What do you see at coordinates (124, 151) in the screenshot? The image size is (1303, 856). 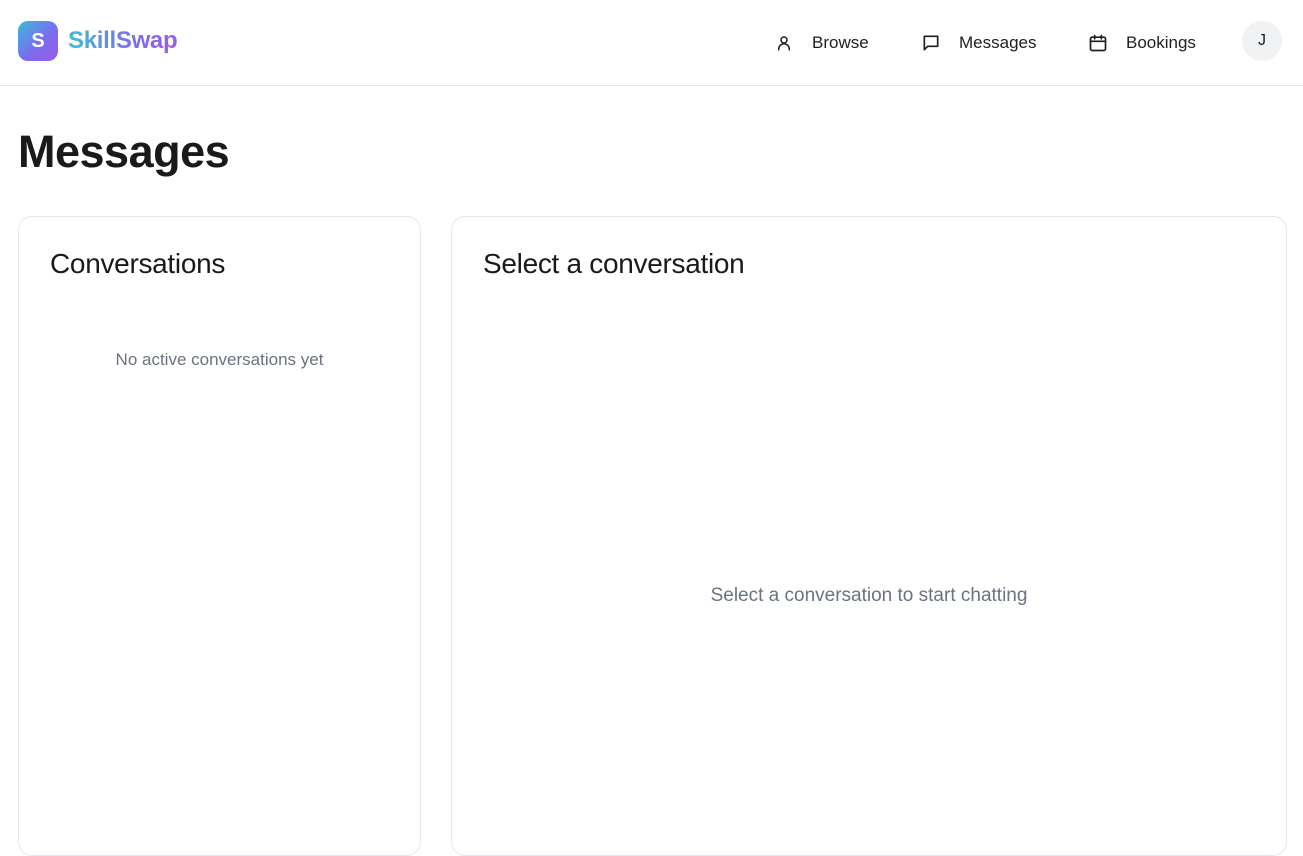 I see `page-title: Messages` at bounding box center [124, 151].